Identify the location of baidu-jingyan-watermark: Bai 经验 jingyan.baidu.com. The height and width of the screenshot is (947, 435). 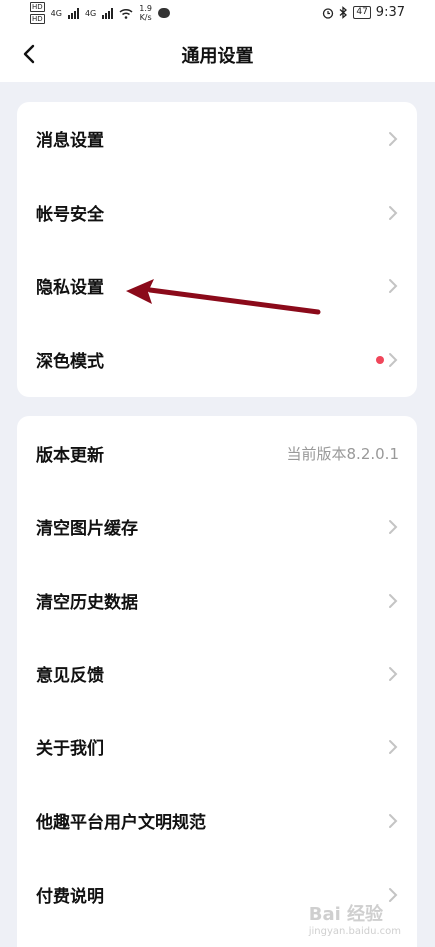
(355, 918).